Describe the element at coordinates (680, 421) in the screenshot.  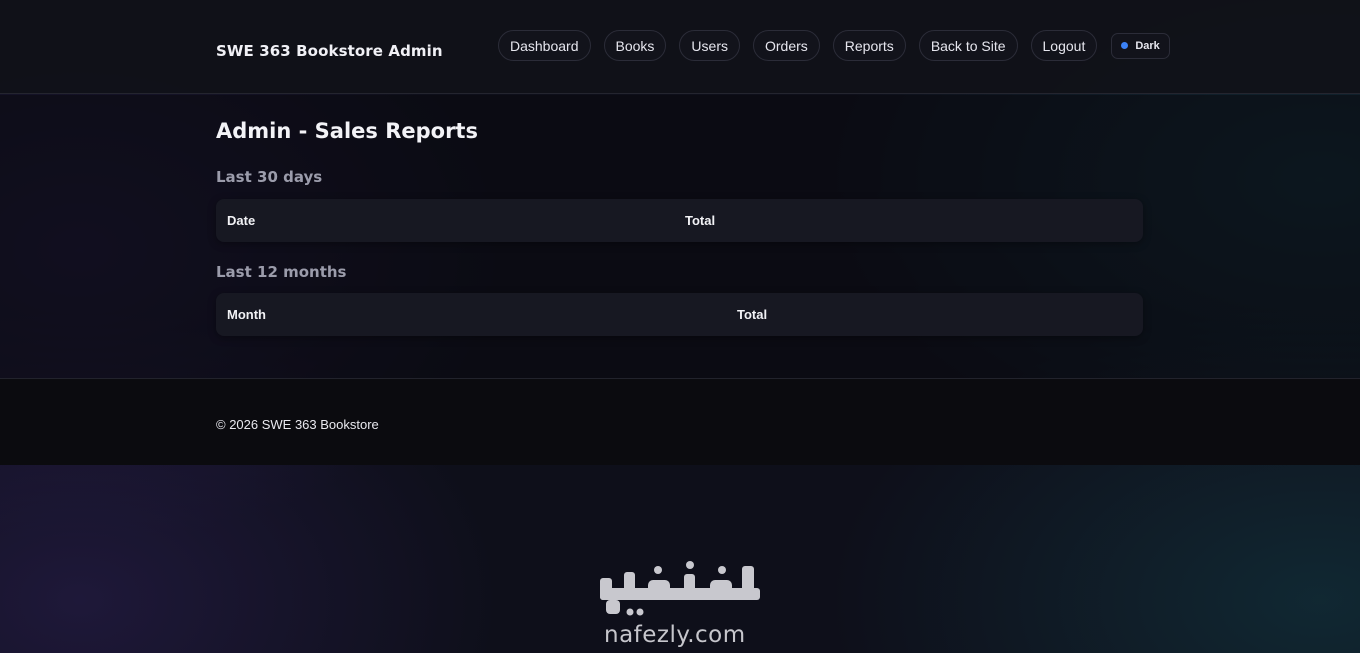
I see `site-footer: © 2026 SWE 363 Bookstore` at that location.